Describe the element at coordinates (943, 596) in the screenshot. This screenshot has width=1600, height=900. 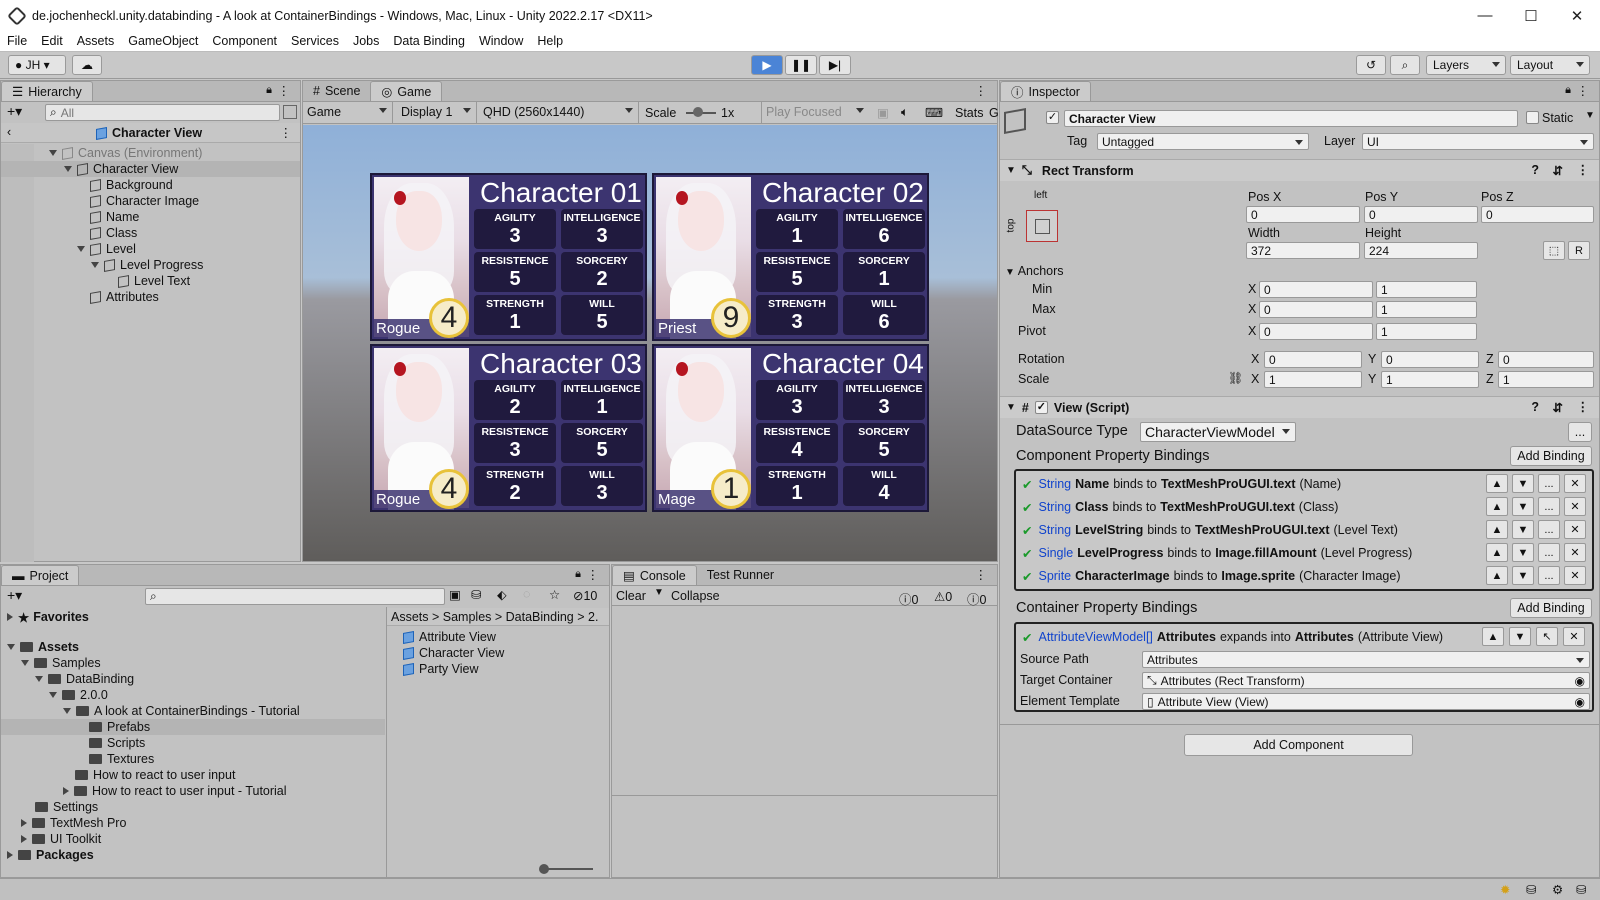
I see `warning-filter-button: ⚠0` at that location.